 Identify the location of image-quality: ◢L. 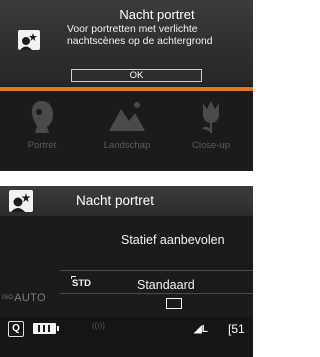
(201, 329).